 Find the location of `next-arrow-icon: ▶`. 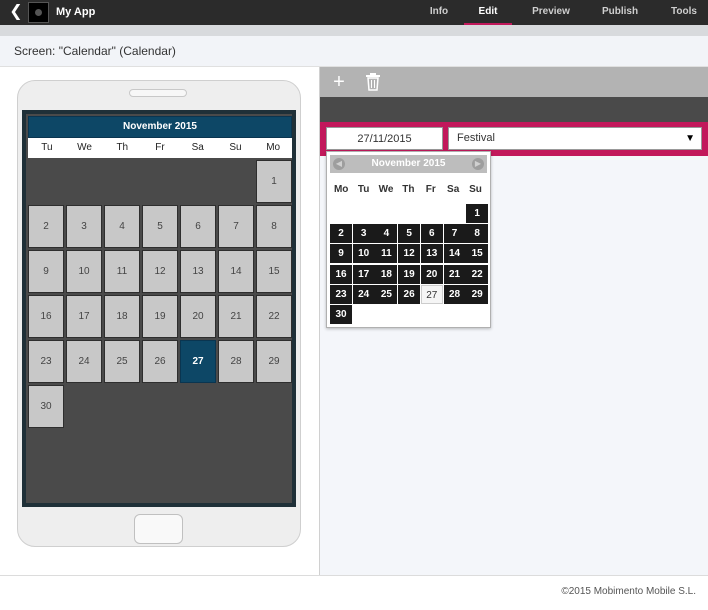

next-arrow-icon: ▶ is located at coordinates (478, 164).